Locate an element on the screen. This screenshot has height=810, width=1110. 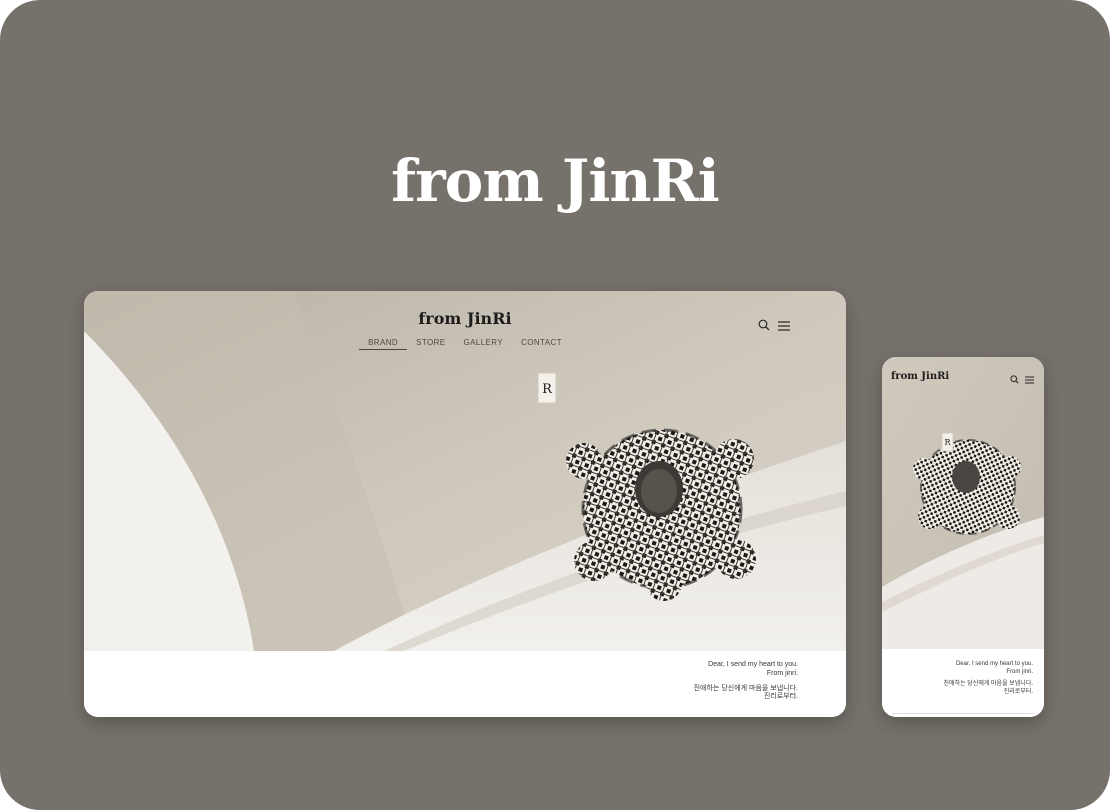
nav-gallery: GALLERY is located at coordinates (484, 343).